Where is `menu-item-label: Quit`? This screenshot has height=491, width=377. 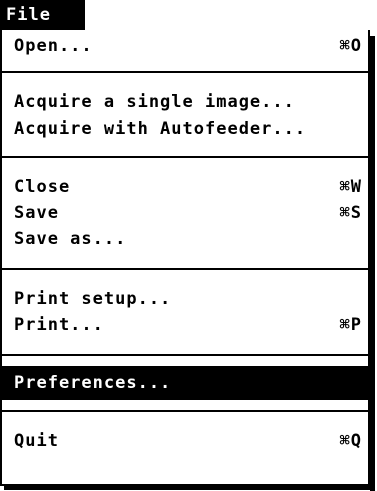 menu-item-label: Quit is located at coordinates (36, 441).